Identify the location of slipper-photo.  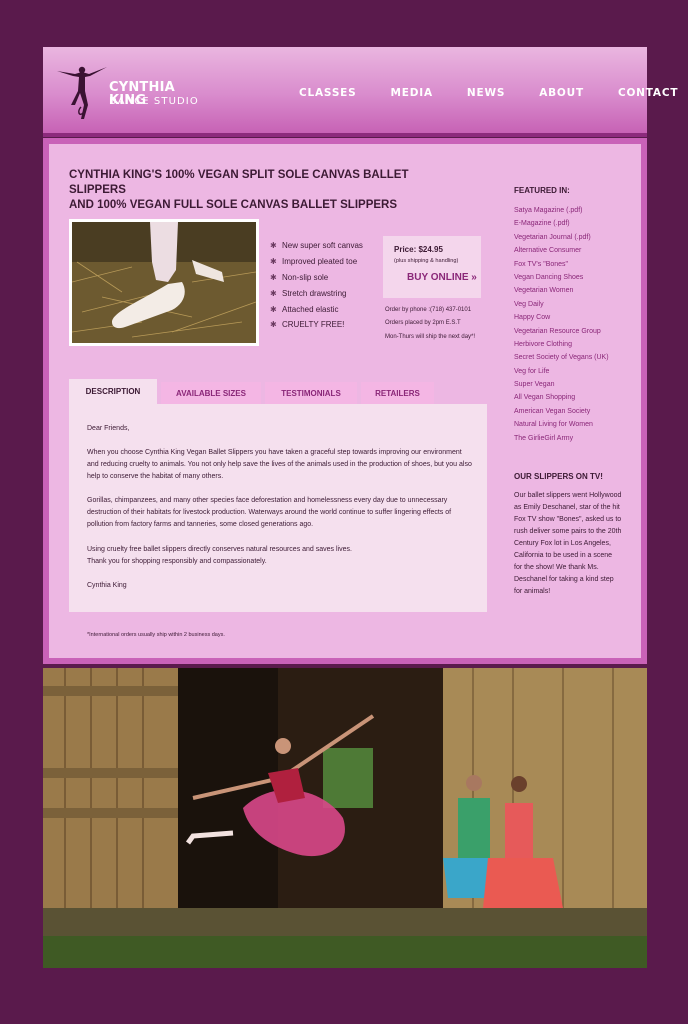
(164, 282).